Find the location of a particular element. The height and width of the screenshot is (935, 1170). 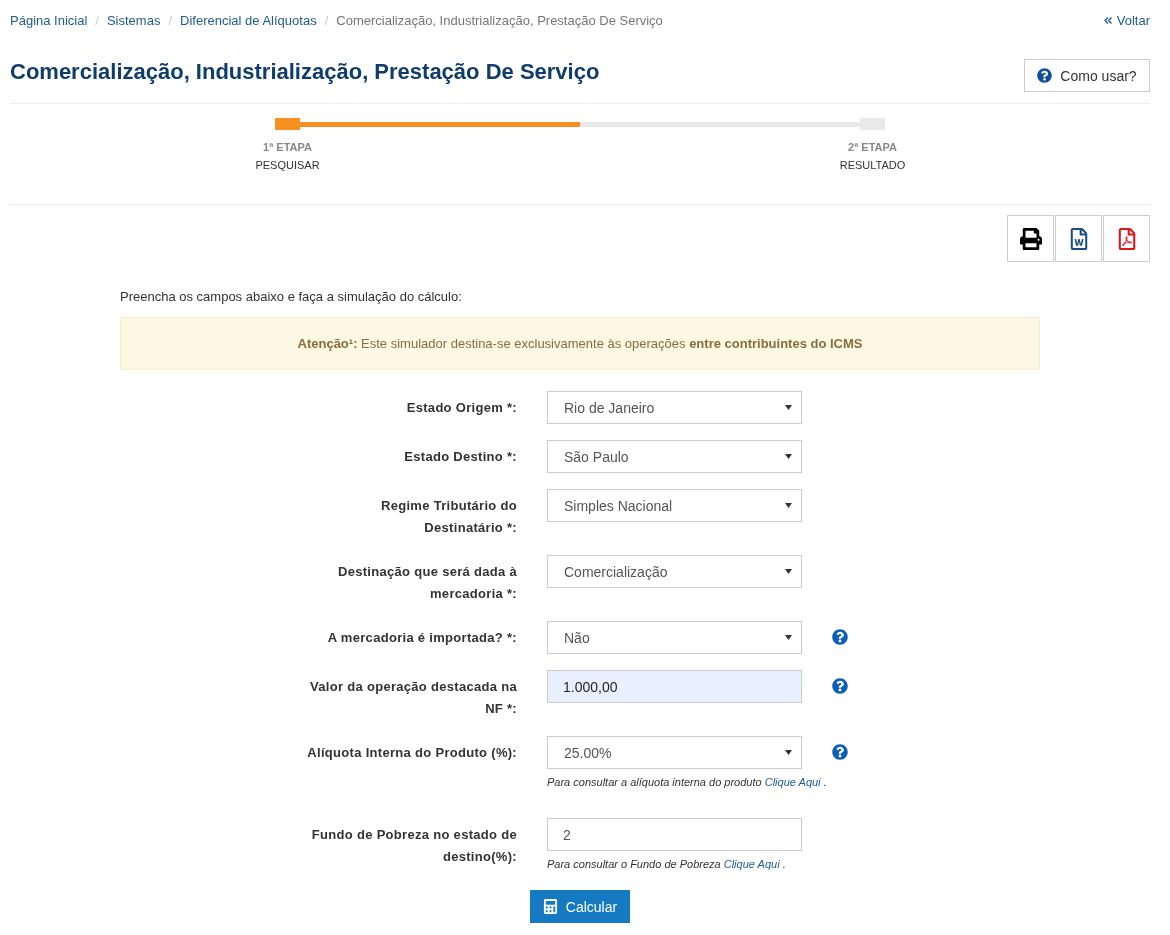

back-link: Voltar is located at coordinates (1126, 20).